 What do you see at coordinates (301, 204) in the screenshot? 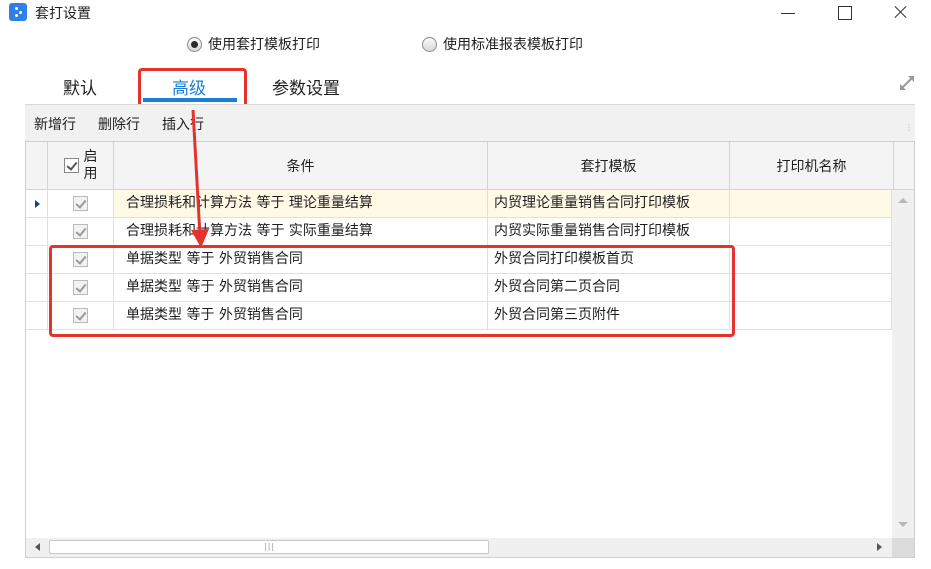
I see `condition-cell: 合理损耗和计算方法 等于 理论重量结算` at bounding box center [301, 204].